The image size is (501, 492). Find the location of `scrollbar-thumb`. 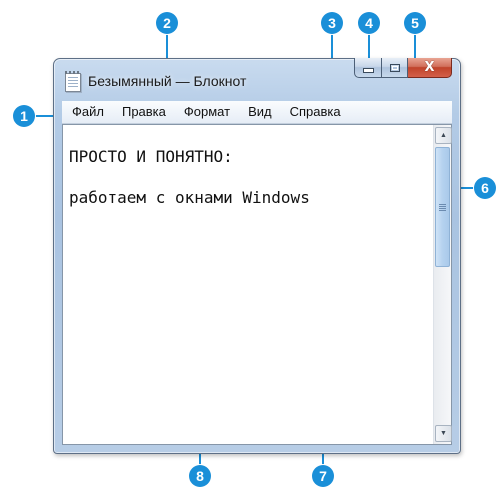

scrollbar-thumb is located at coordinates (442, 207).